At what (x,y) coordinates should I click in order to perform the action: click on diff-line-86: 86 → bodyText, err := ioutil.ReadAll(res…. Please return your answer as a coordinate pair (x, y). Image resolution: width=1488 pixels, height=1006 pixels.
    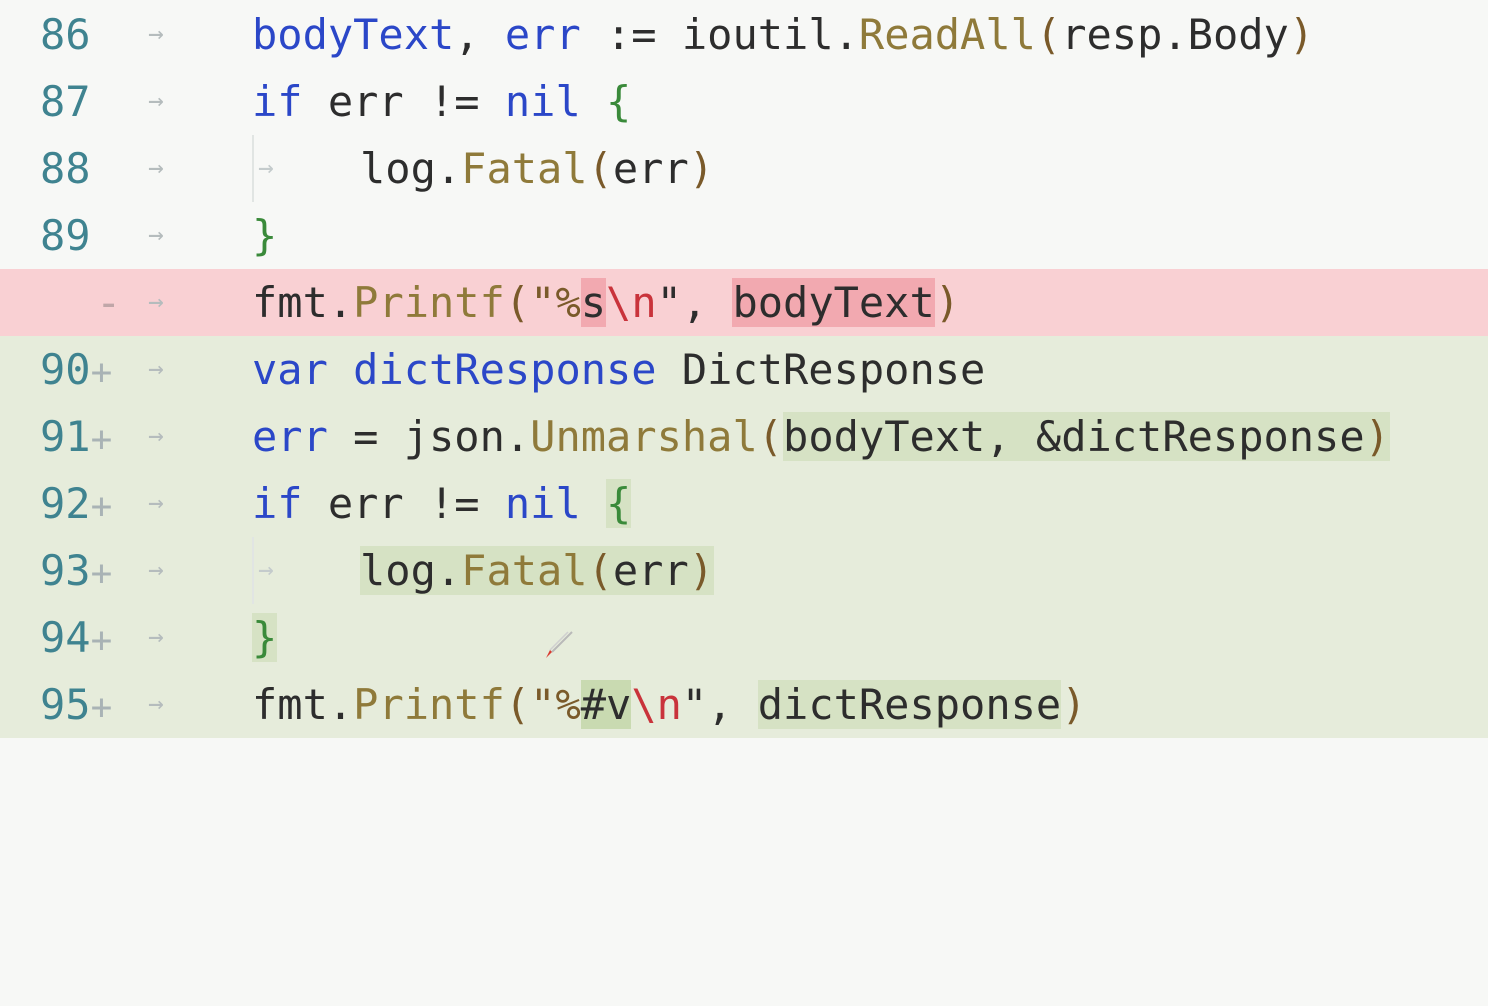
    Looking at the image, I should click on (744, 34).